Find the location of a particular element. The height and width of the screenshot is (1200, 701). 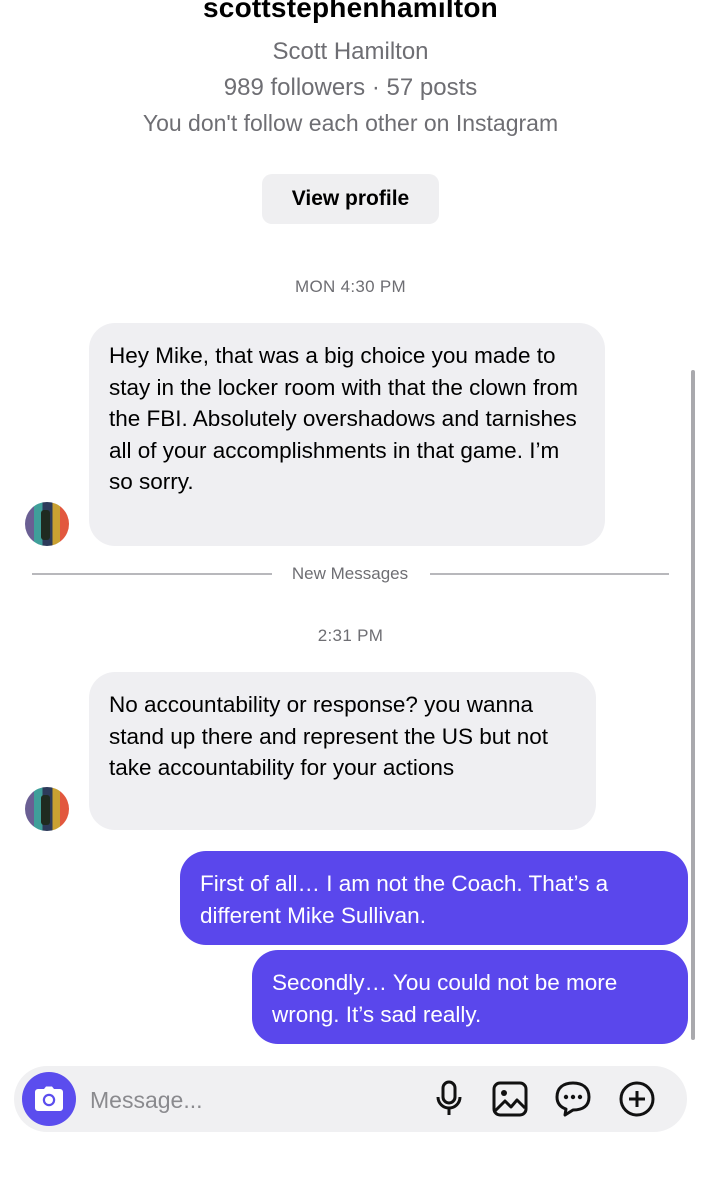

new-messages-divider: New Messages is located at coordinates (350, 573).